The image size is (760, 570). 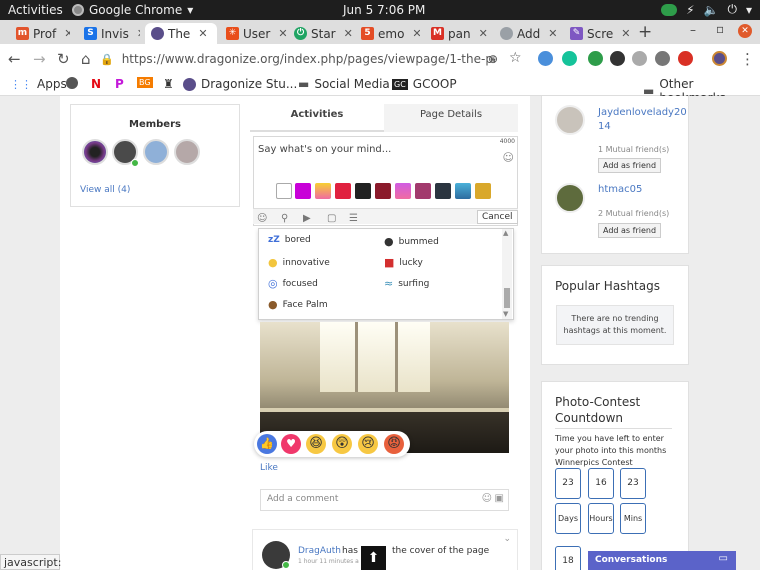 What do you see at coordinates (507, 539) in the screenshot?
I see `chevron-down-icon: ⌄` at bounding box center [507, 539].